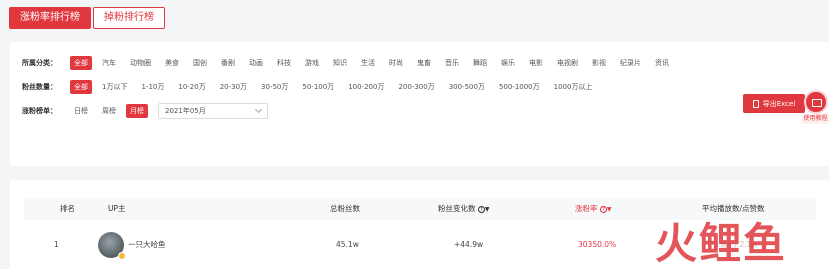 The width and height of the screenshot is (829, 269). Describe the element at coordinates (191, 87) in the screenshot. I see `fans-option: 10-20万` at that location.